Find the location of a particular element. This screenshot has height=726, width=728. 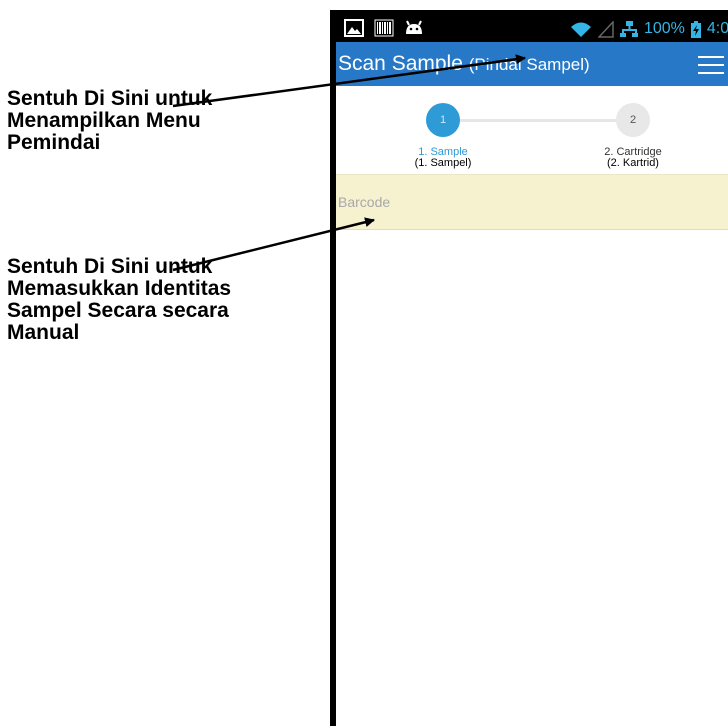

arrow-to-barcode is located at coordinates (273, 244).